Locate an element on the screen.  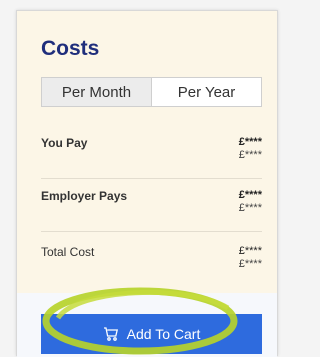
cart-icon is located at coordinates (110, 334).